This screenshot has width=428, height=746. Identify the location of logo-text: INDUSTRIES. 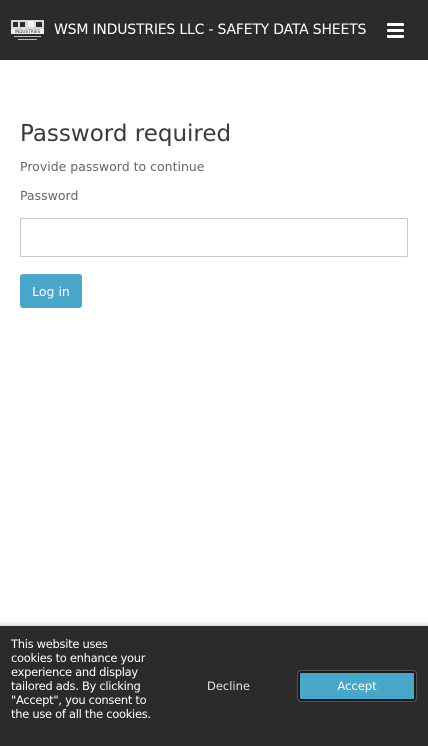
(28, 31).